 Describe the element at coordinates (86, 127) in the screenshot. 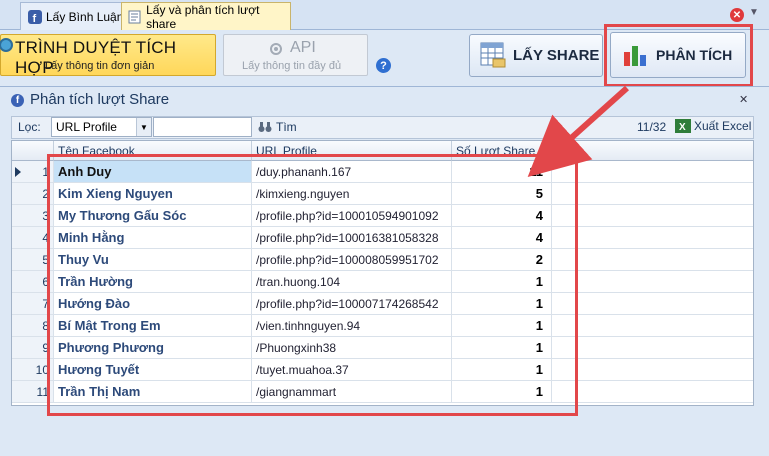

I see `filter-select-value: URL Profile` at that location.